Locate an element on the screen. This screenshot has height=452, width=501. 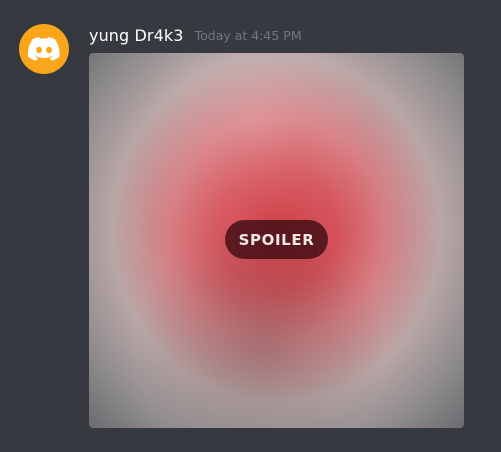
username: yung Dr4k3 is located at coordinates (136, 35).